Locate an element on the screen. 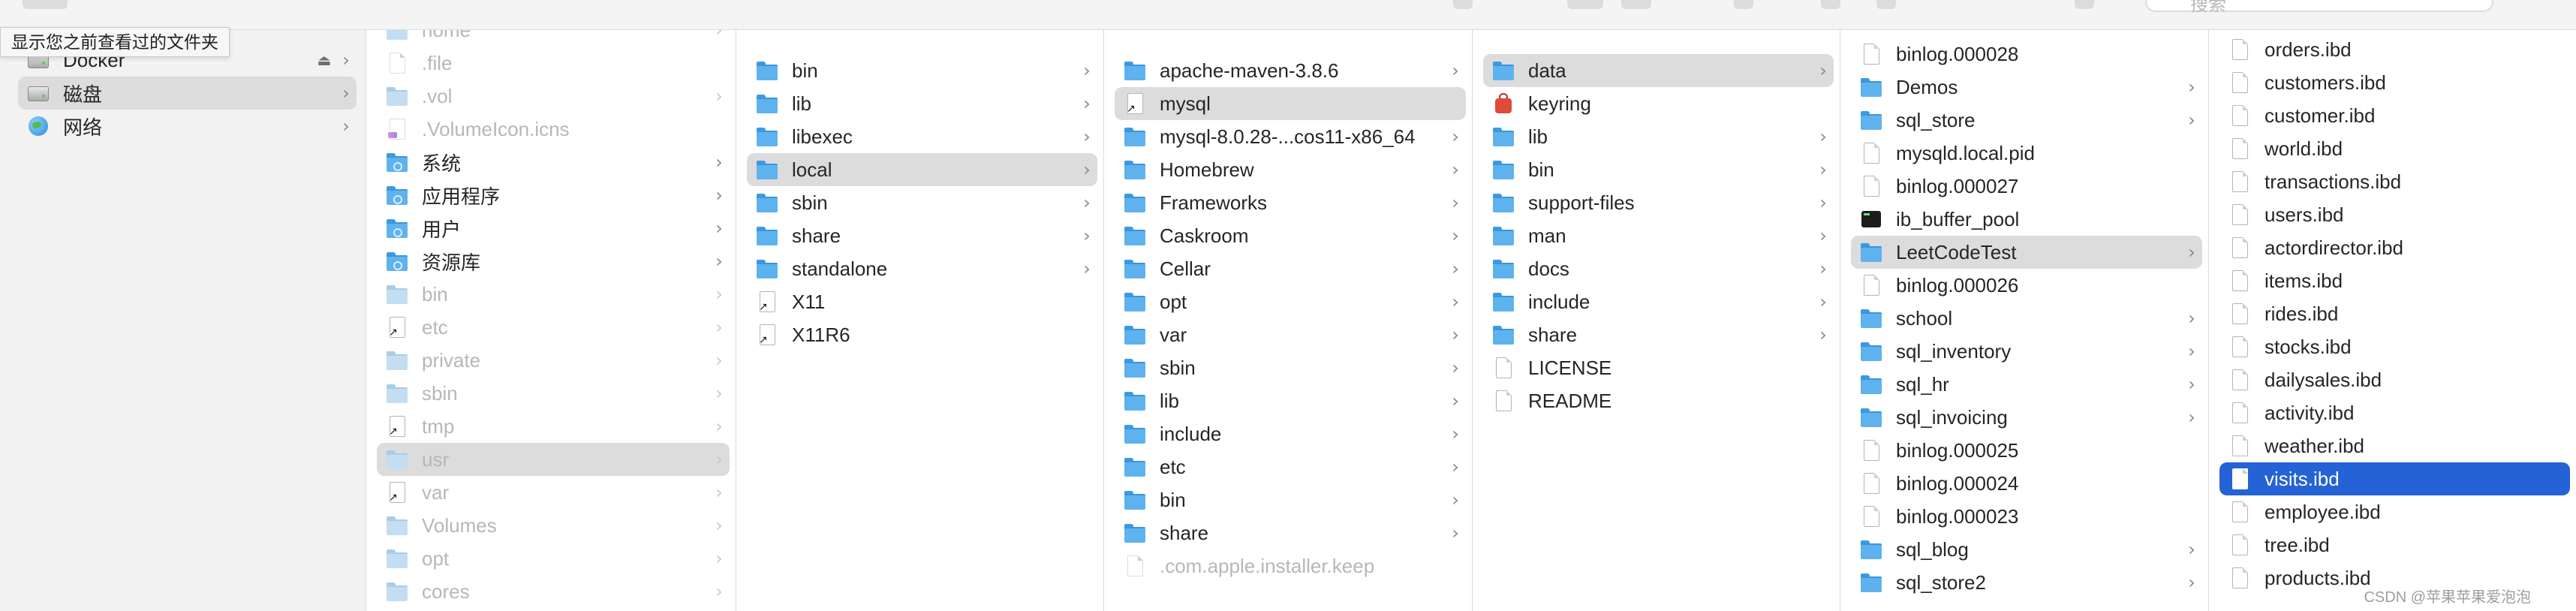 The image size is (2576, 611). sidebar-item: 网络 › is located at coordinates (187, 127).